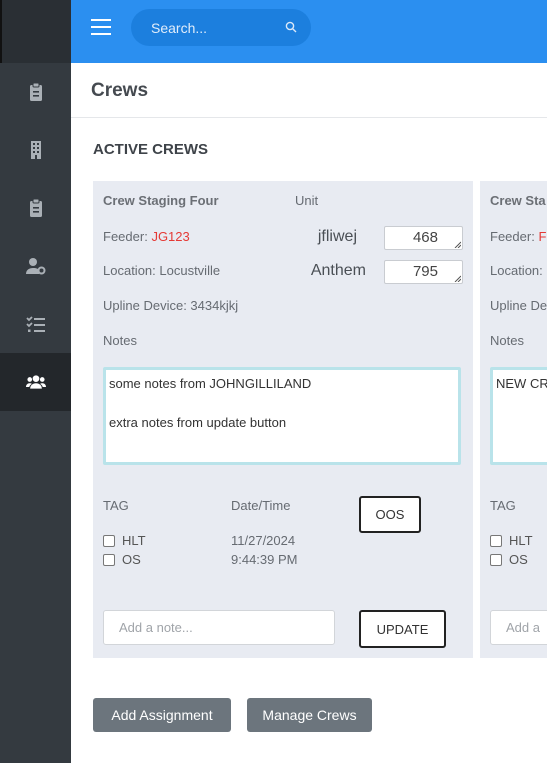 The image size is (547, 763). Describe the element at coordinates (261, 505) in the screenshot. I see `datetime-label: Date/Time` at that location.